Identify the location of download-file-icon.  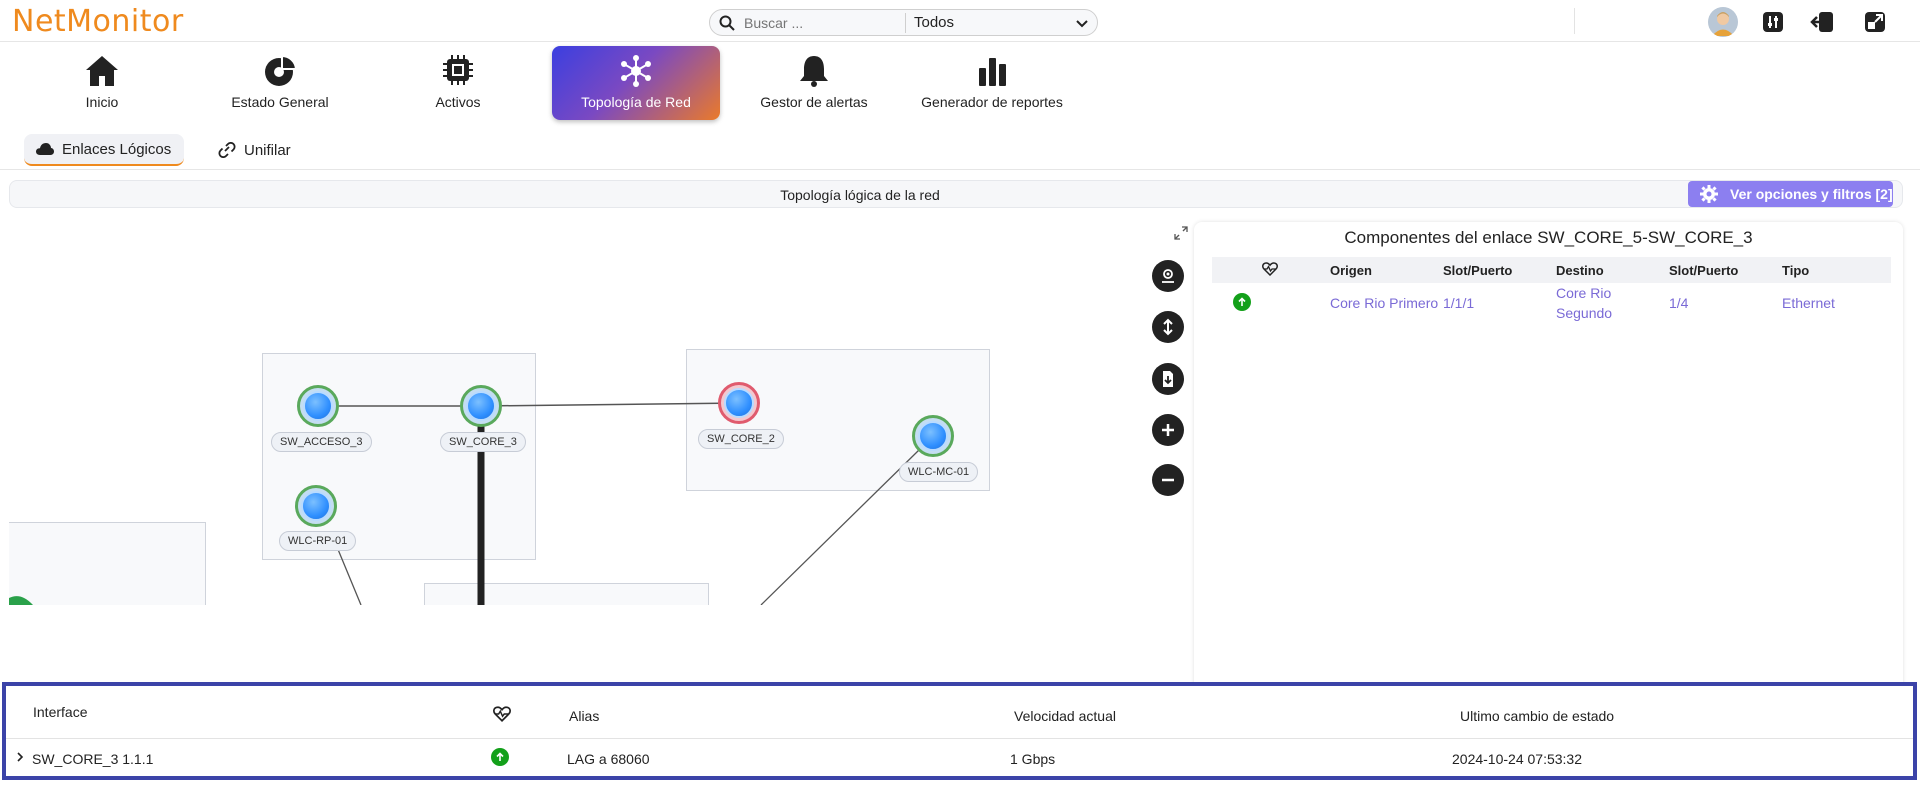
(1168, 379).